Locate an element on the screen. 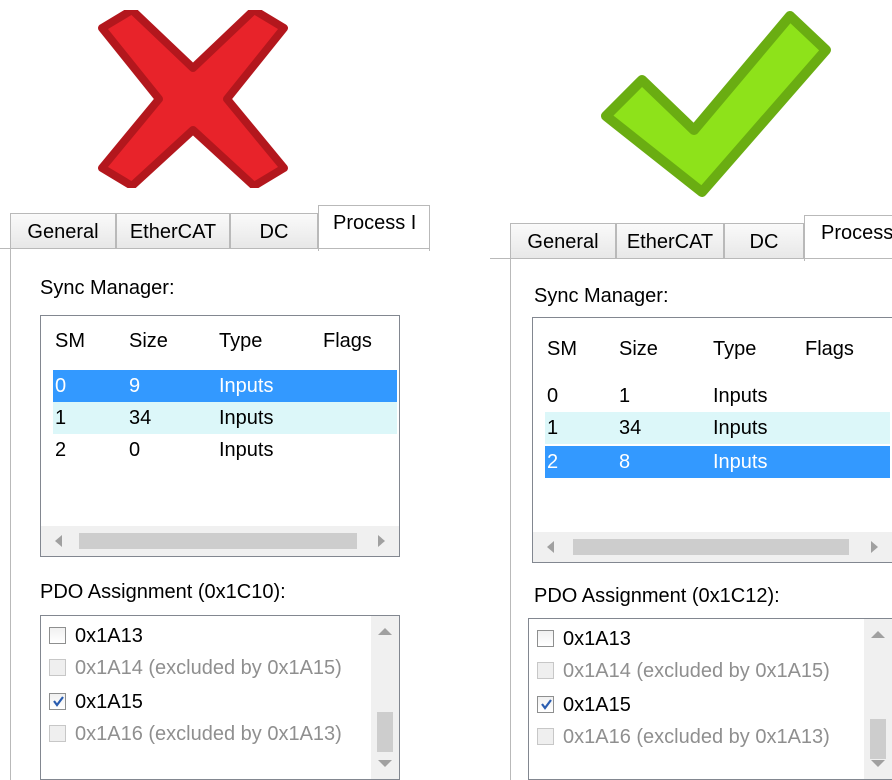 The width and height of the screenshot is (892, 780). pdo-assignment-label: PDO Assignment (0x1C10): is located at coordinates (163, 592).